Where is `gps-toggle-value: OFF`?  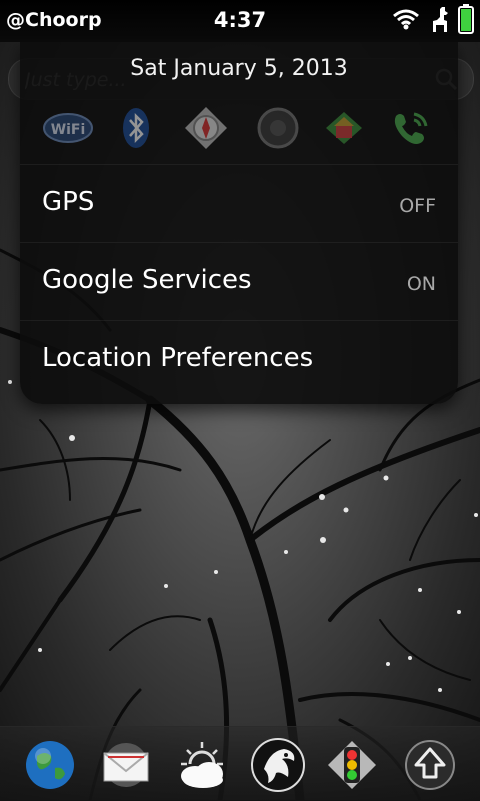 gps-toggle-value: OFF is located at coordinates (417, 206).